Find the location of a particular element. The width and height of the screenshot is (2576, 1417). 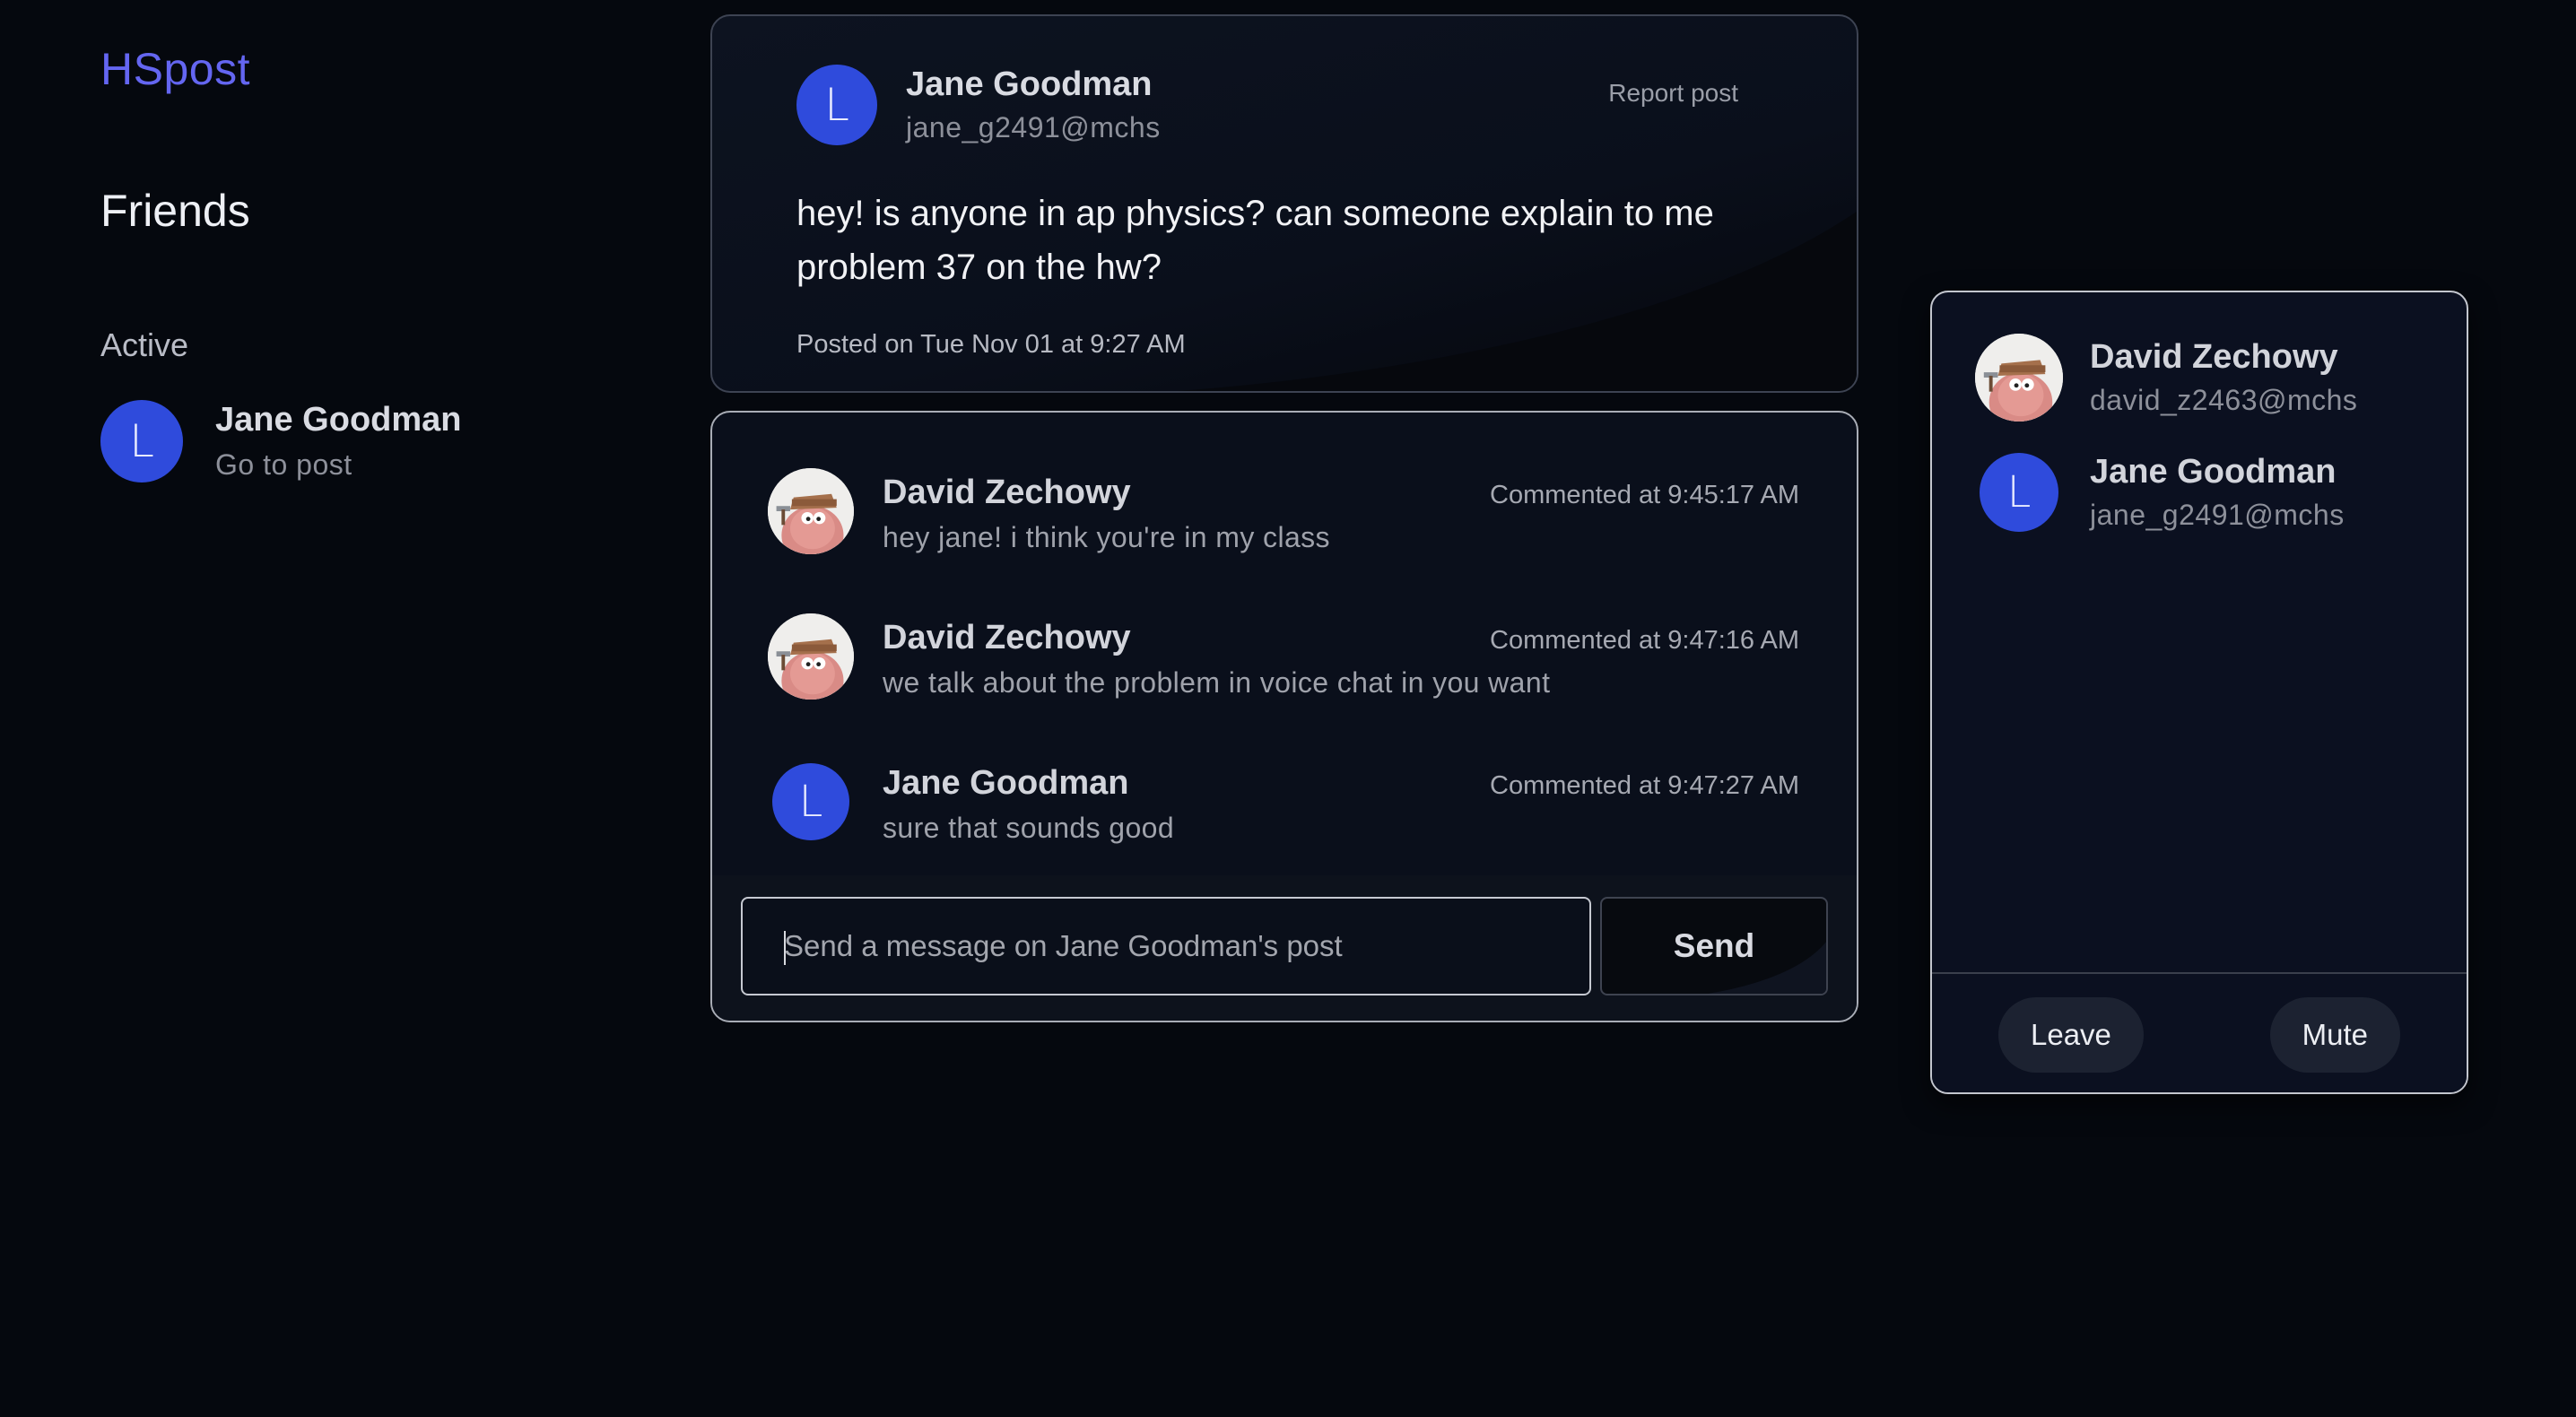

active-section-label: Active is located at coordinates (144, 344).